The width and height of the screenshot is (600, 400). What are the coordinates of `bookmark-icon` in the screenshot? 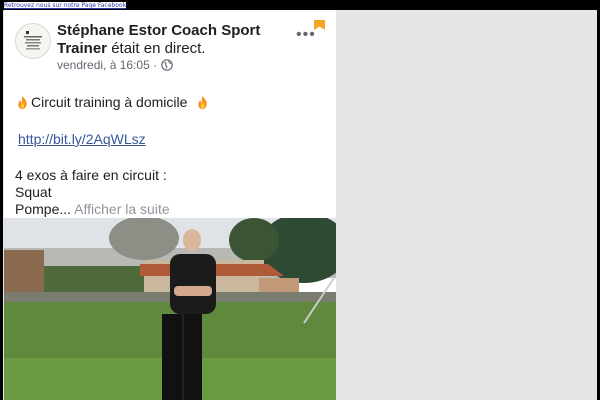 It's located at (319, 25).